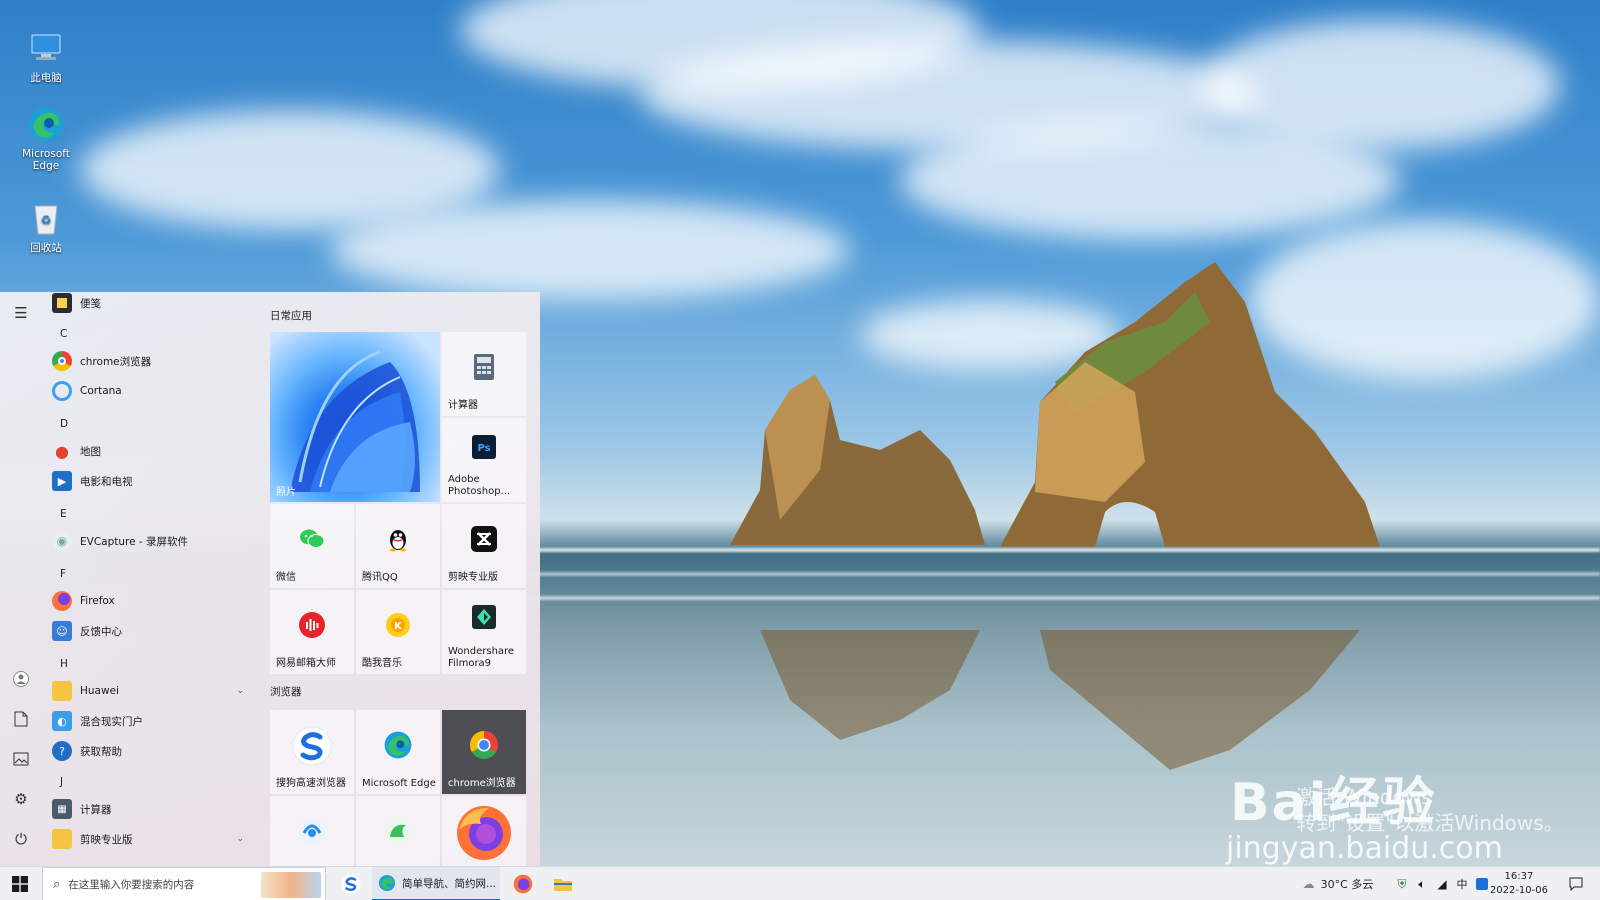  What do you see at coordinates (152, 361) in the screenshot?
I see `app-item-chrome: chrome浏览器` at bounding box center [152, 361].